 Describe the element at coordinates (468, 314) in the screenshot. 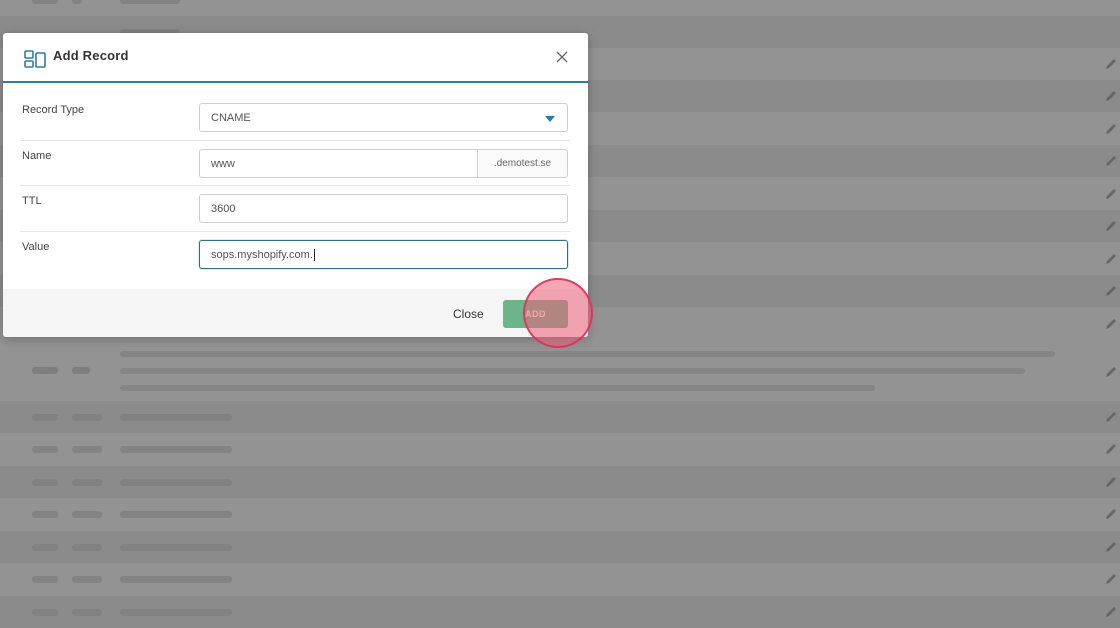

I see `close-button: Close` at that location.